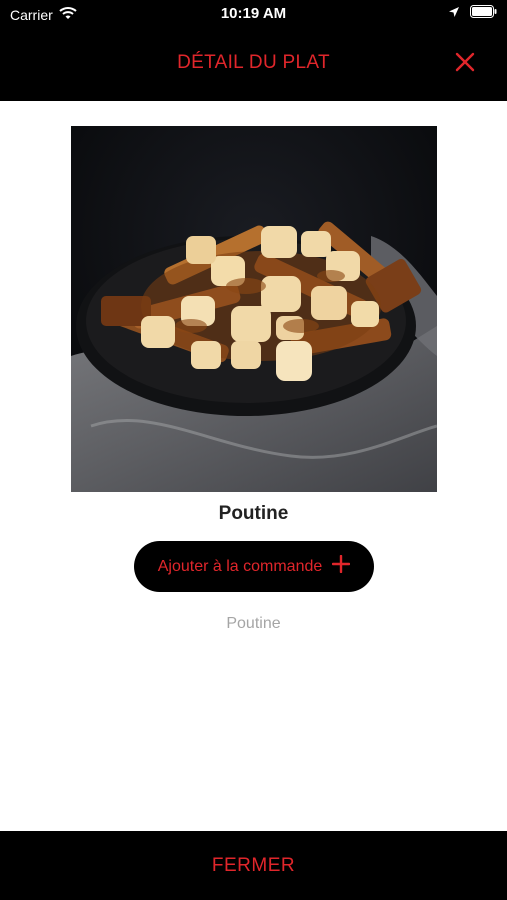 This screenshot has height=900, width=507. I want to click on add-to-order-button: Ajouter à la commande, so click(254, 566).